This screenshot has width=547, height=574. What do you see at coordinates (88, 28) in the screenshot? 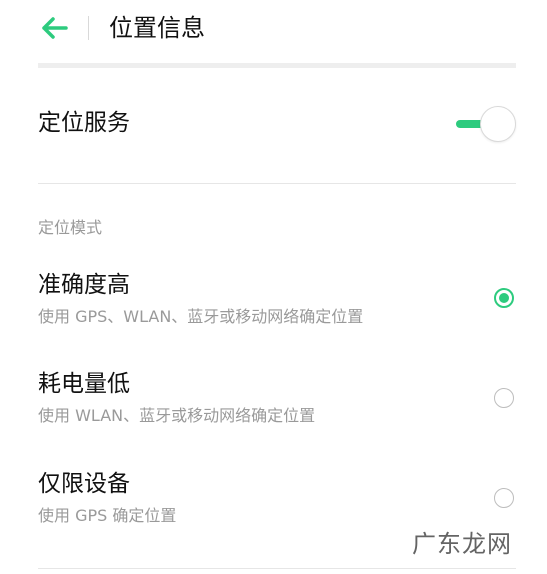
I see `header-divider` at bounding box center [88, 28].